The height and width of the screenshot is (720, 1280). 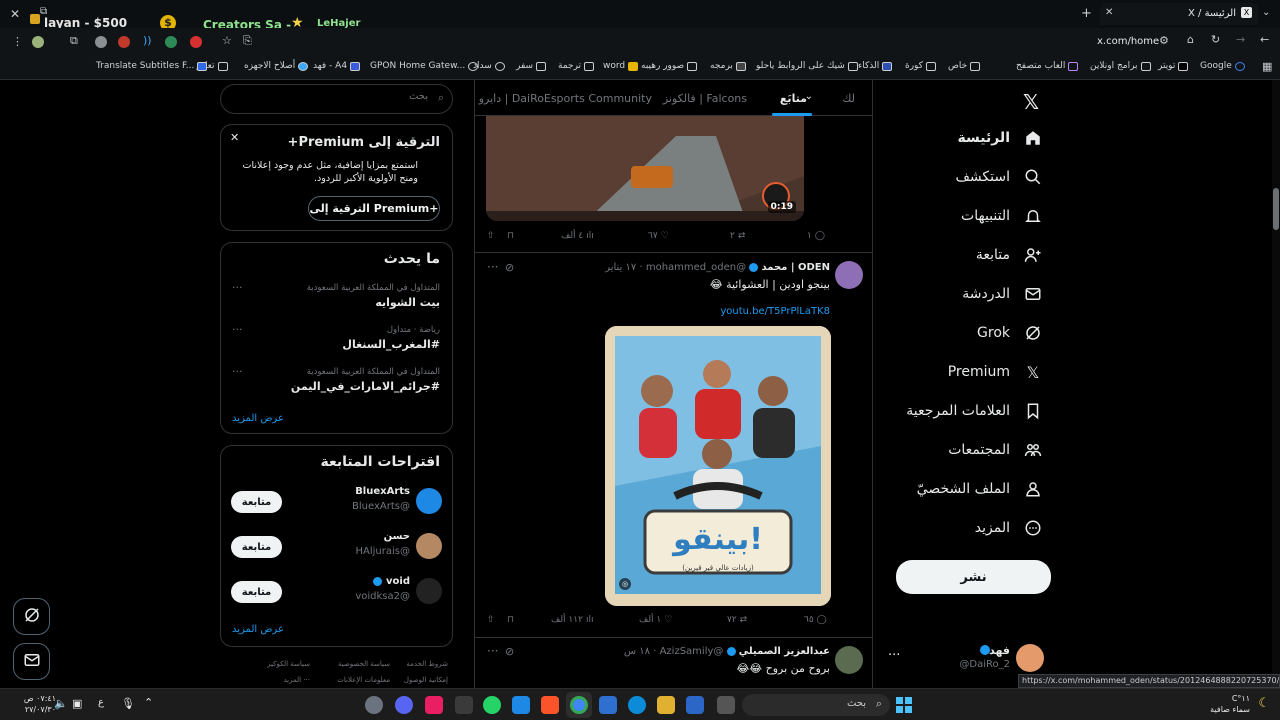 I want to click on tweet-author-name: ODEN | محمد, so click(x=795, y=267).